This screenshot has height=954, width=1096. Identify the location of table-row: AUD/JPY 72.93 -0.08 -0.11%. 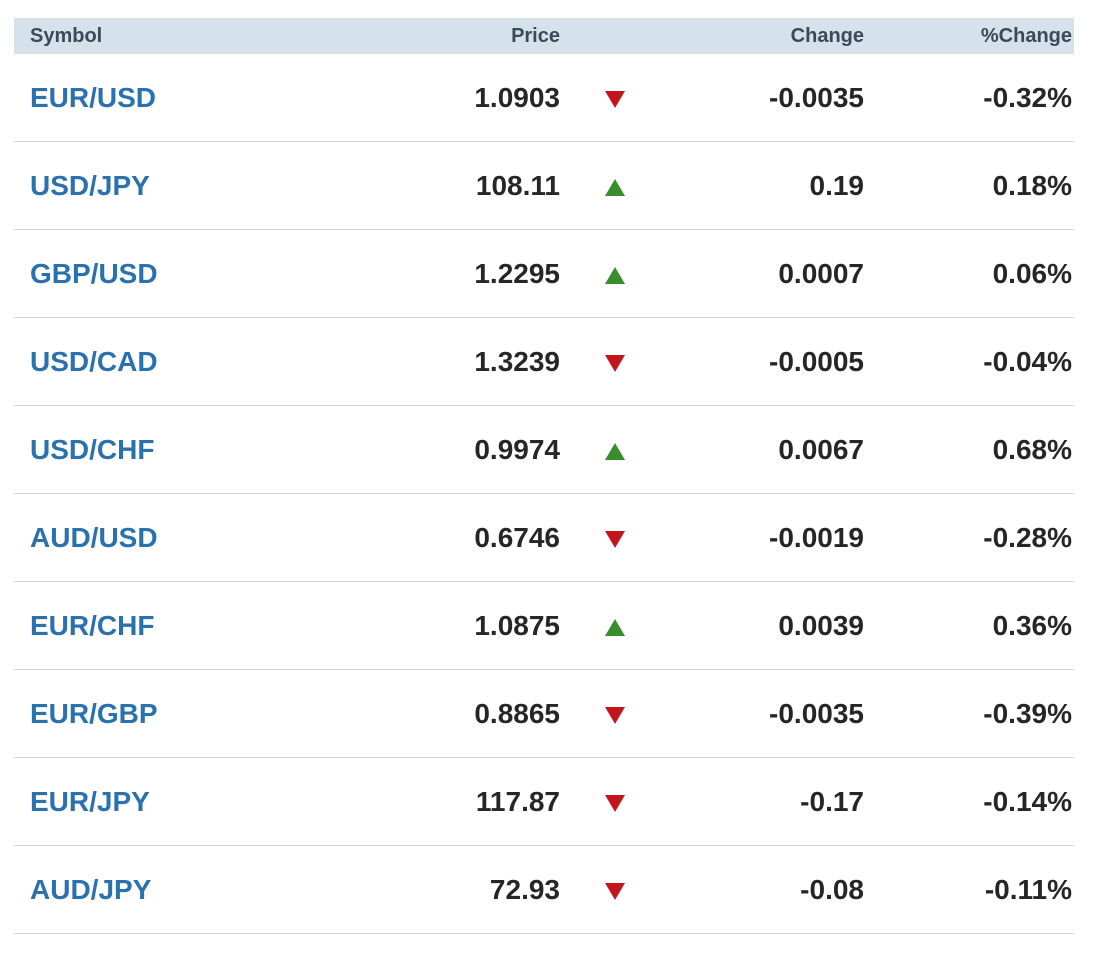
(544, 890).